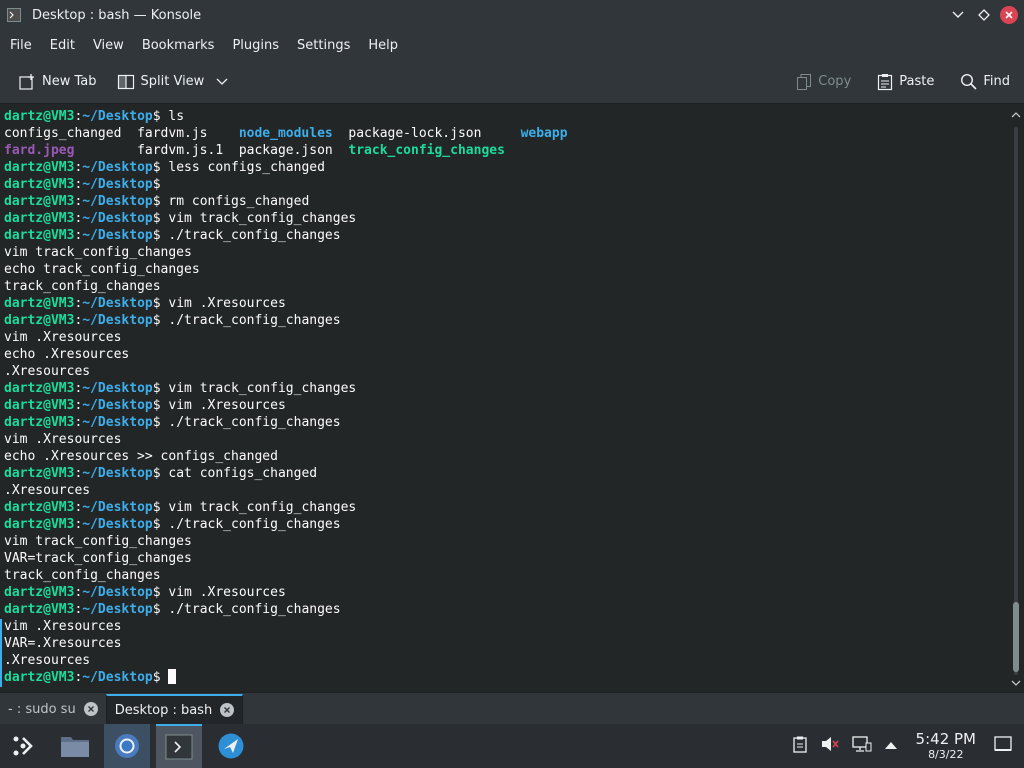 This screenshot has height=768, width=1024. I want to click on konsole-icon, so click(179, 746).